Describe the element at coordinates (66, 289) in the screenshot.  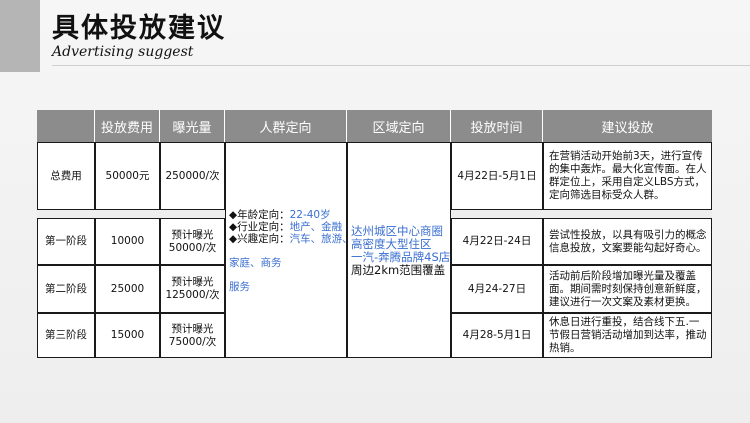
I see `row-label-stage2: 第二阶段` at that location.